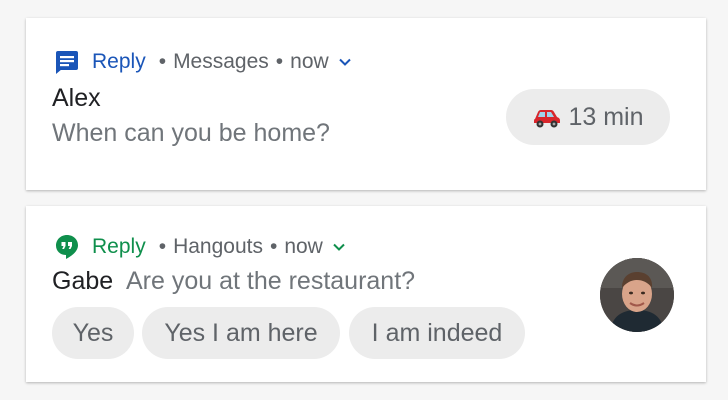 The image size is (728, 400). I want to click on sender-name: Gabe, so click(83, 281).